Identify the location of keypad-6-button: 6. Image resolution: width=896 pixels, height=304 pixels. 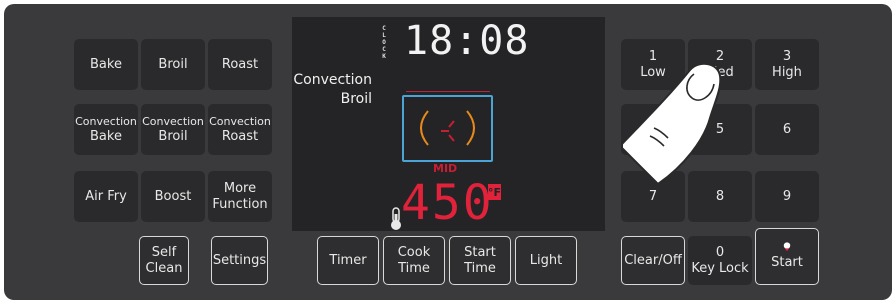
(787, 129).